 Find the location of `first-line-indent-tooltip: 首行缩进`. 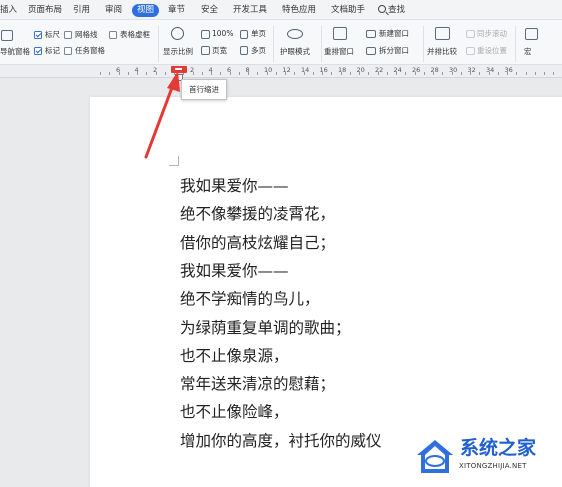

first-line-indent-tooltip: 首行缩进 is located at coordinates (204, 89).